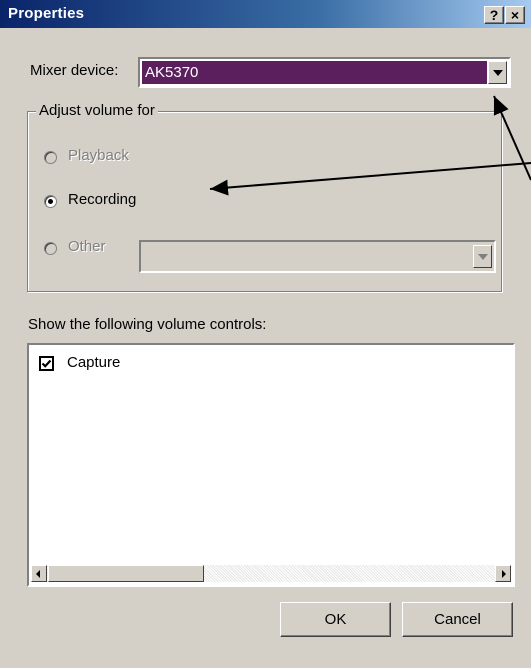 Image resolution: width=531 pixels, height=668 pixels. I want to click on annotation-arrow-dropdown, so click(512, 138).